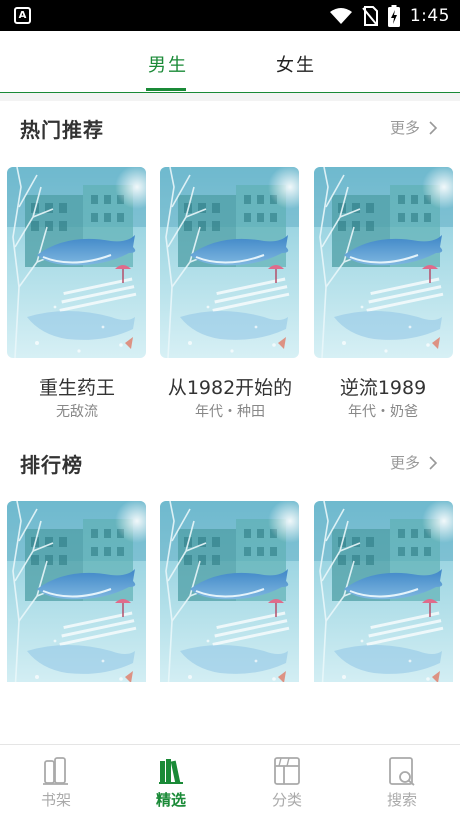  Describe the element at coordinates (77, 412) in the screenshot. I see `book-subtitle: 无敌流` at that location.